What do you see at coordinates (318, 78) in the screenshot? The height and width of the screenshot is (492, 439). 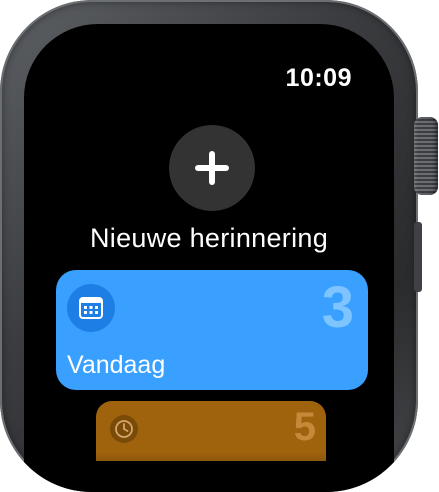 I see `status-time: 10:09` at bounding box center [318, 78].